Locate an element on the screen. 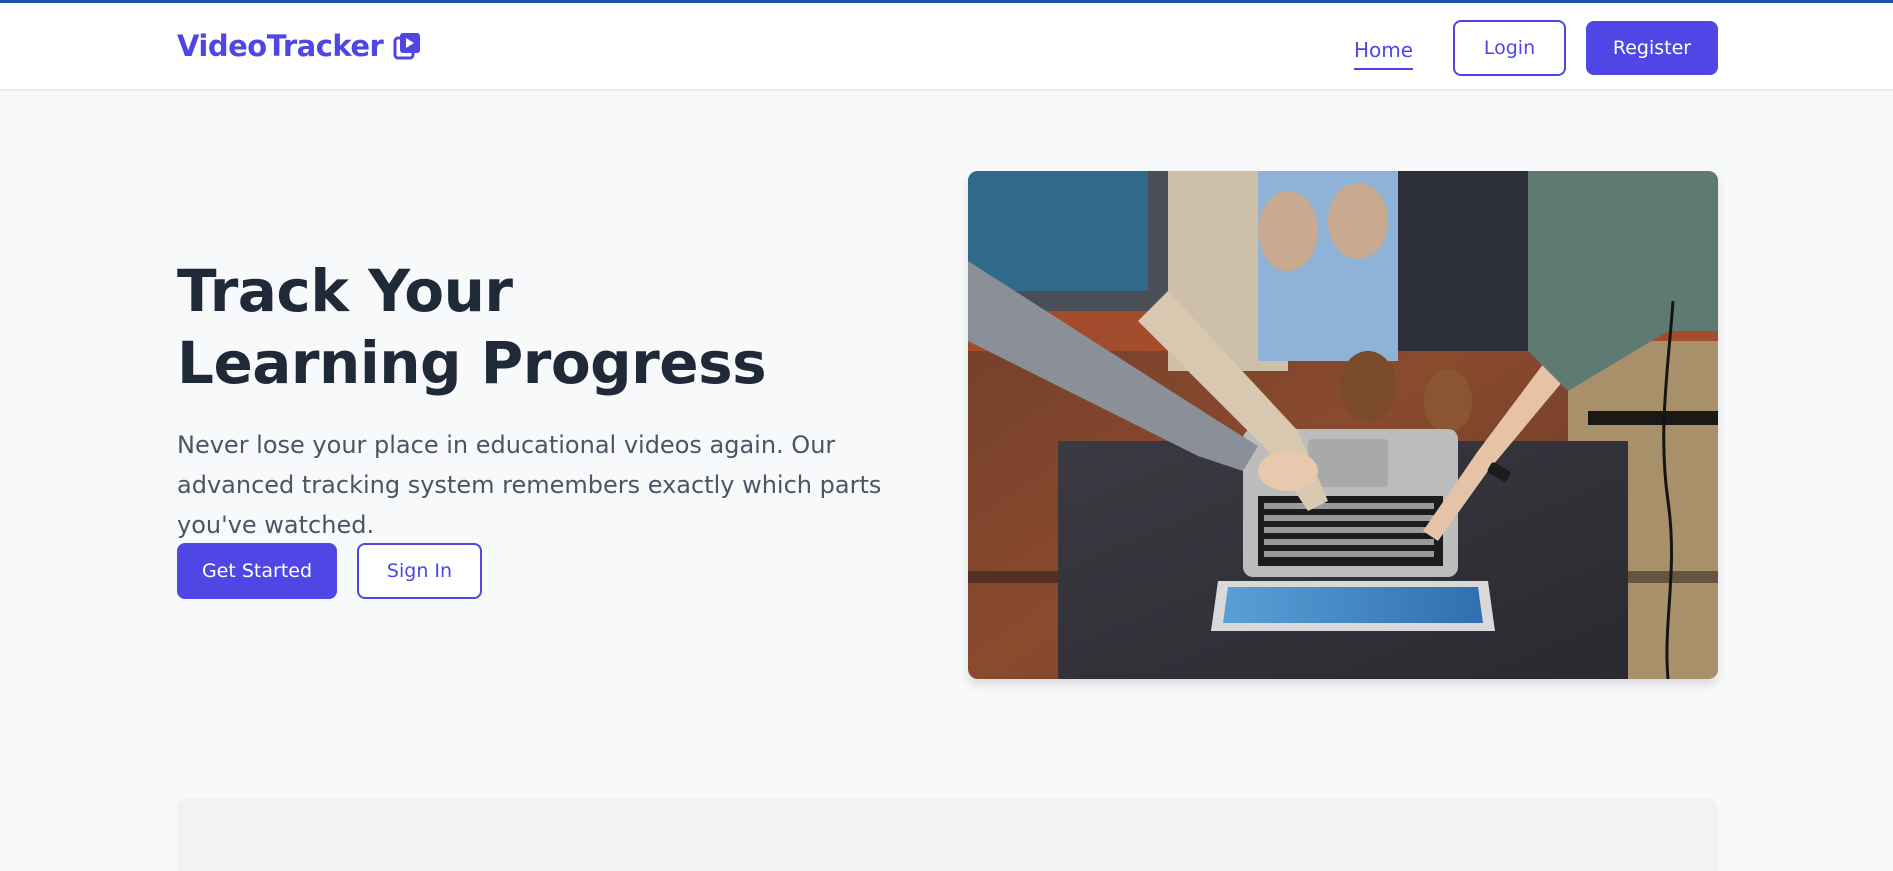  register-button: Register is located at coordinates (1652, 48).